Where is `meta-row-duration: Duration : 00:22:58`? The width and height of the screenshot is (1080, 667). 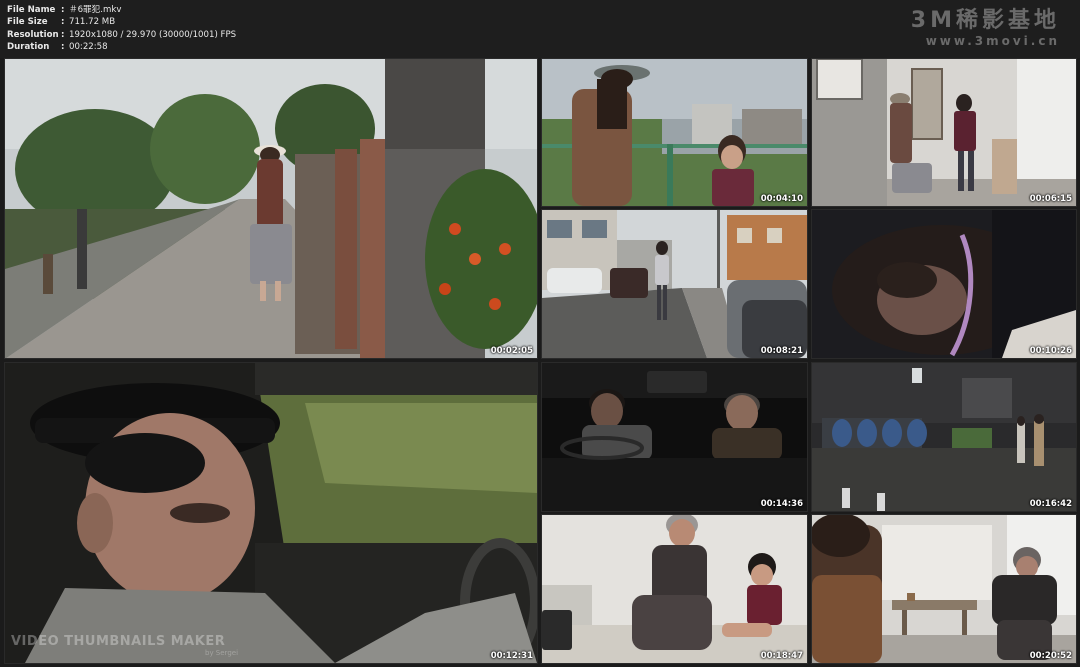 meta-row-duration: Duration : 00:22:58 is located at coordinates (121, 47).